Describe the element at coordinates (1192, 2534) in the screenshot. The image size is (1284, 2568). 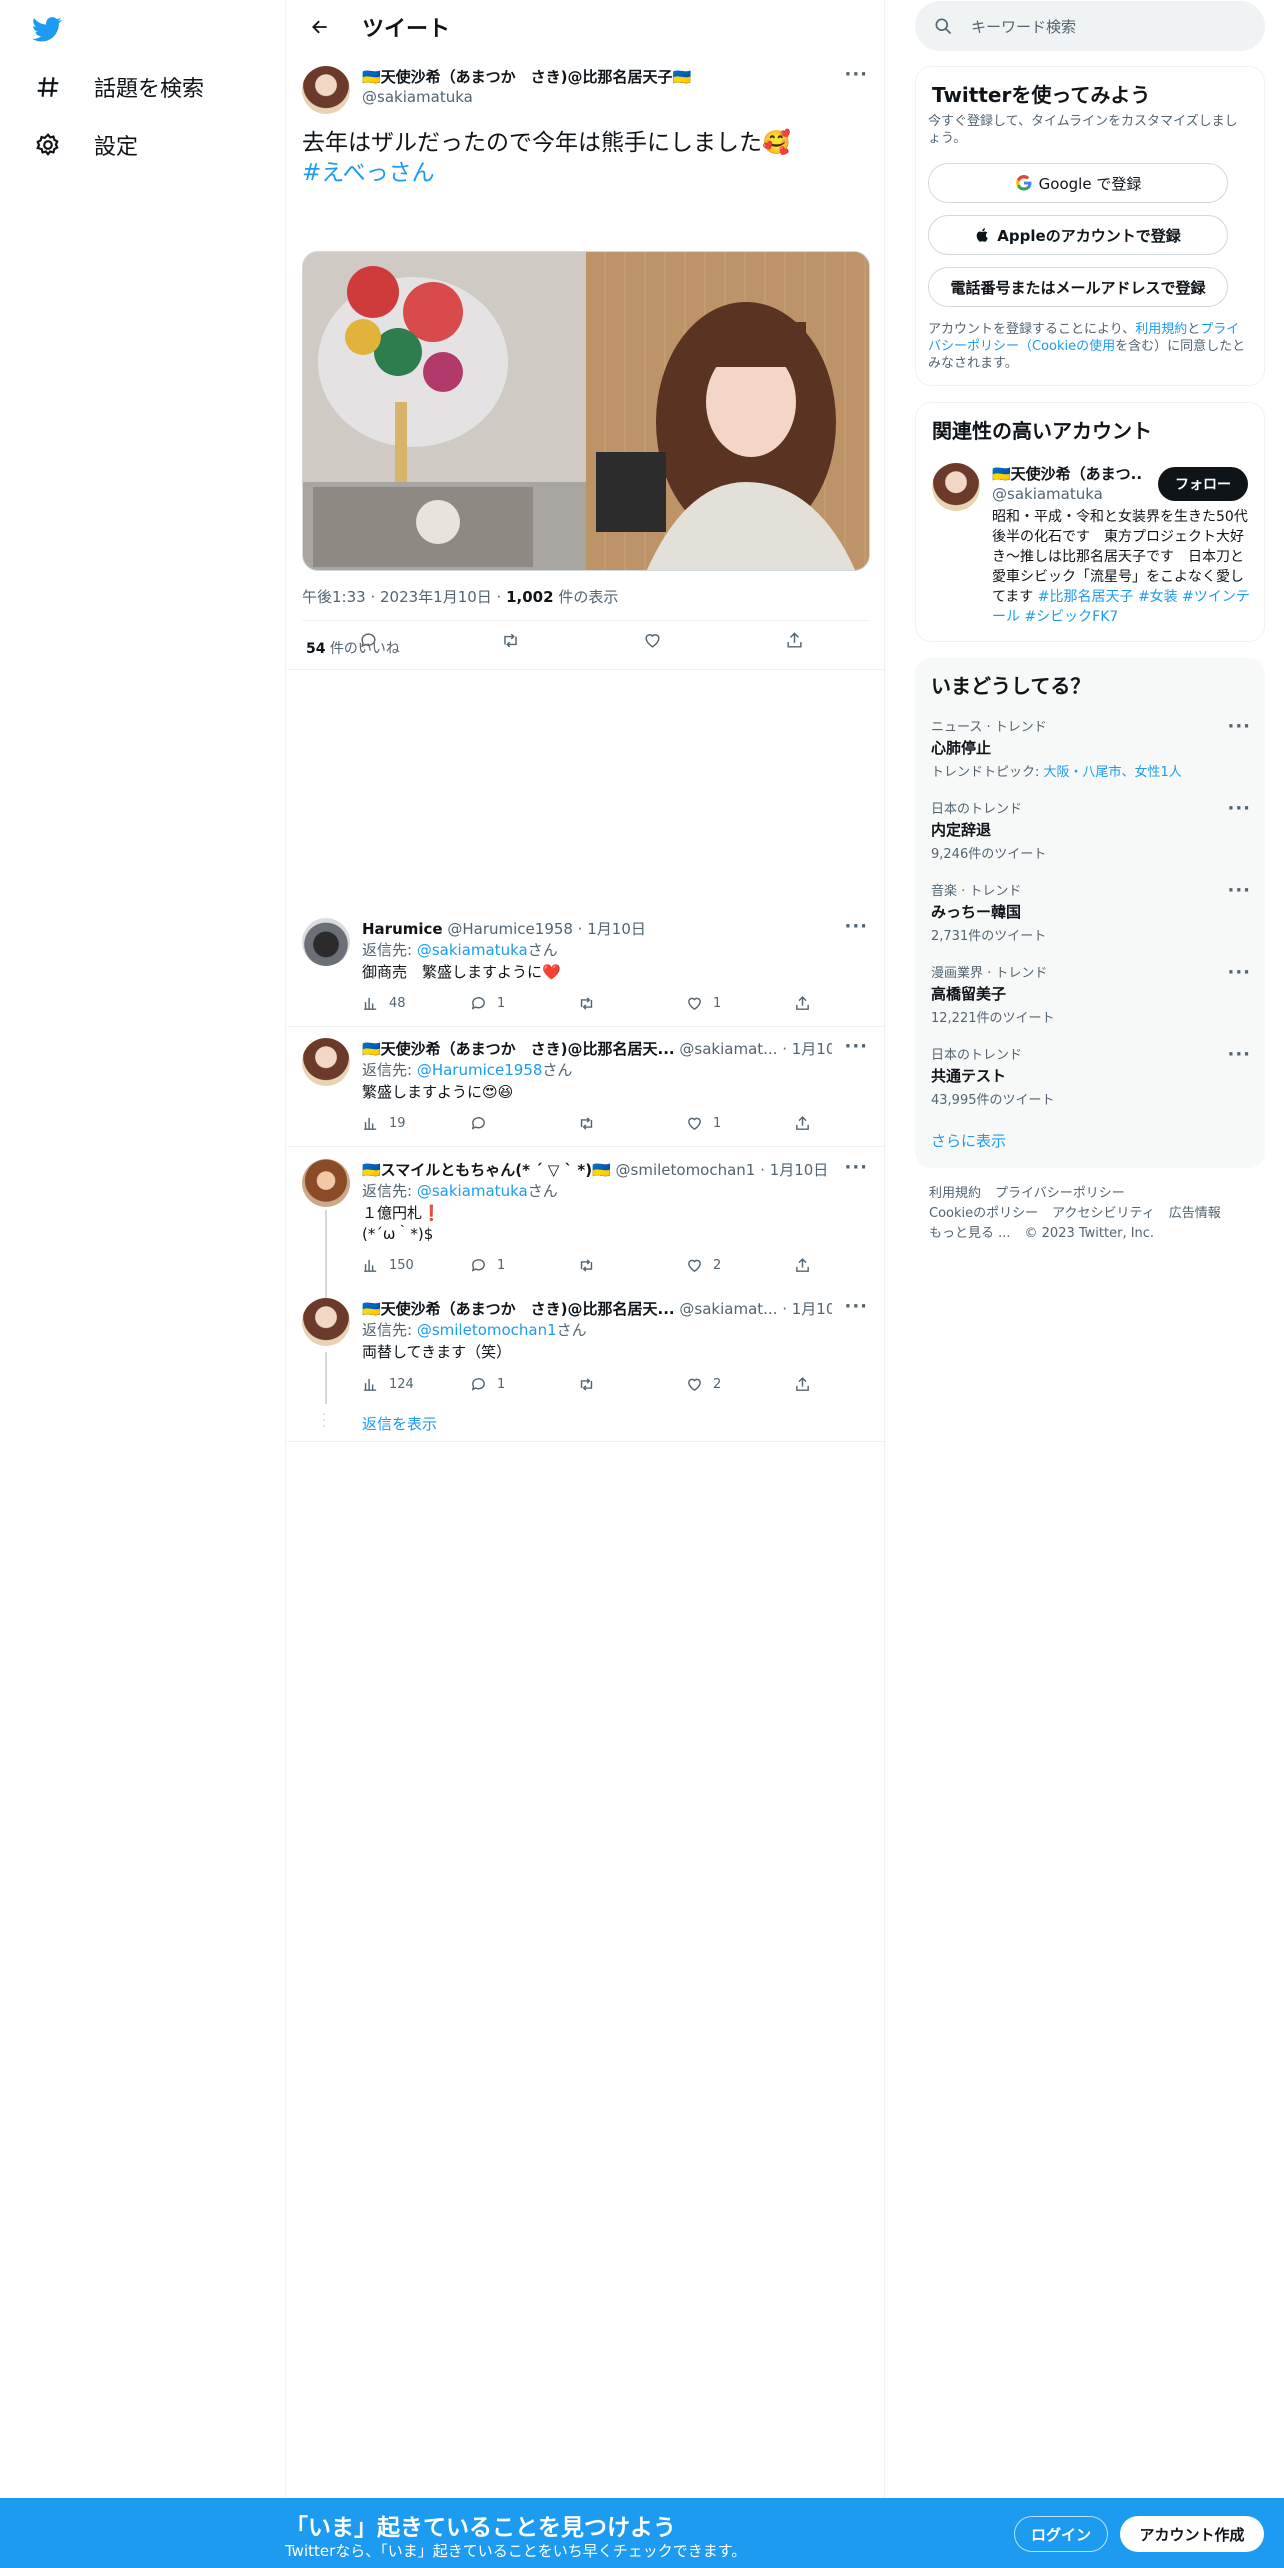
I see `signup-button: アカウント作成` at that location.